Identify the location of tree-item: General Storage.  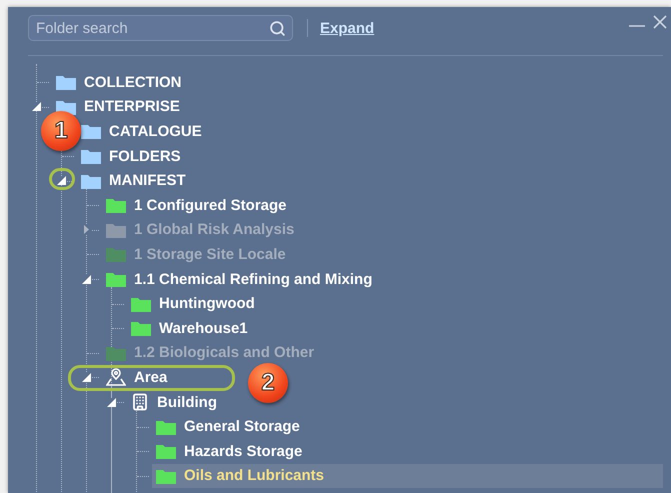
(226, 426).